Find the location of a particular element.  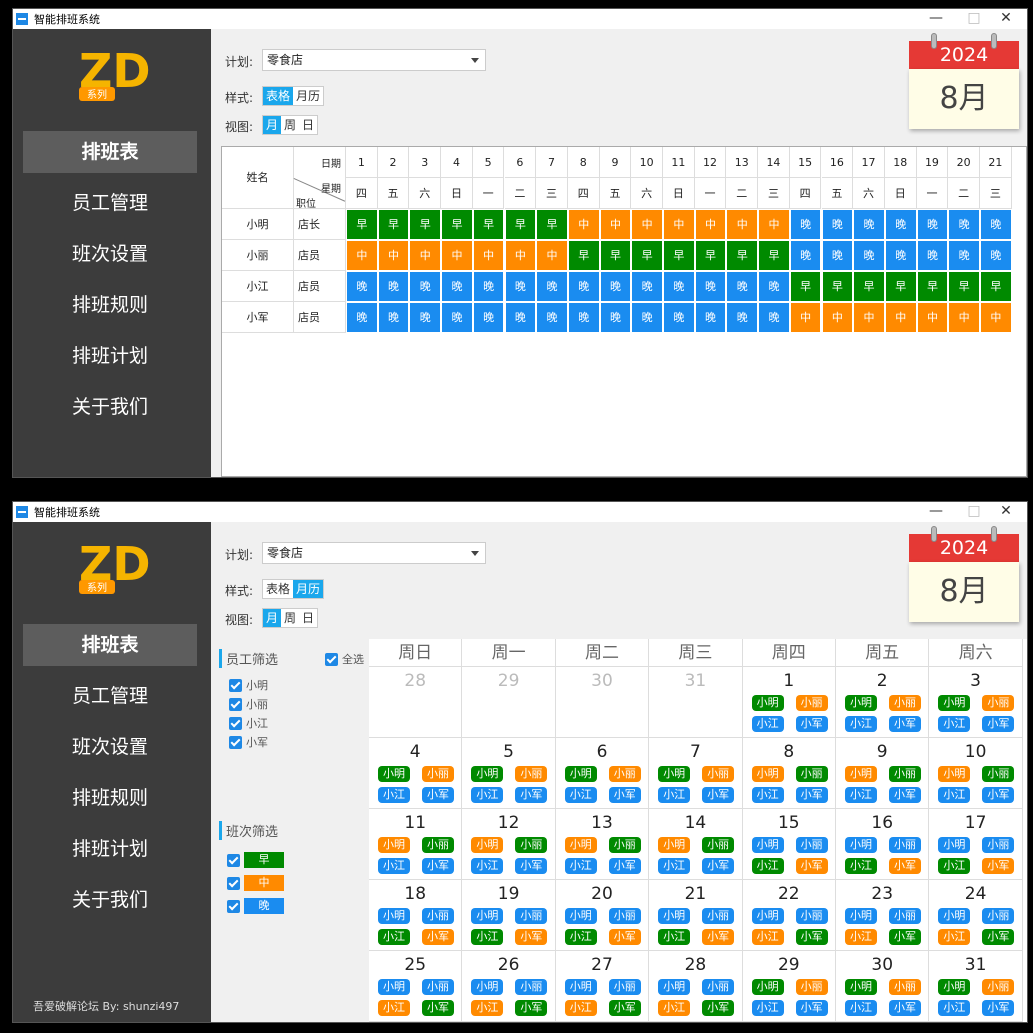

day-cell: 28 is located at coordinates (416, 702).